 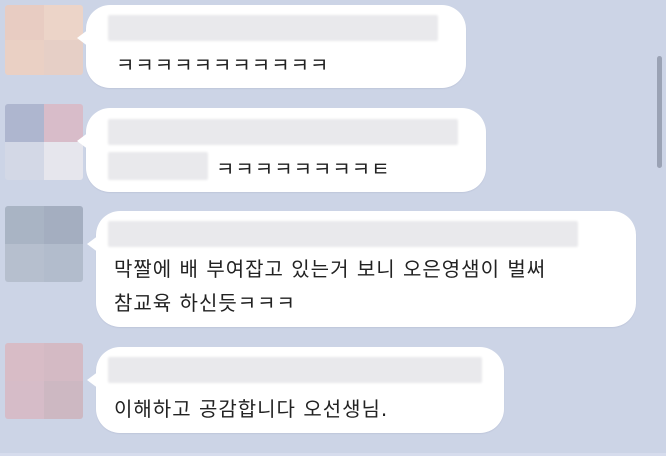 What do you see at coordinates (158, 166) in the screenshot?
I see `blurred-text` at bounding box center [158, 166].